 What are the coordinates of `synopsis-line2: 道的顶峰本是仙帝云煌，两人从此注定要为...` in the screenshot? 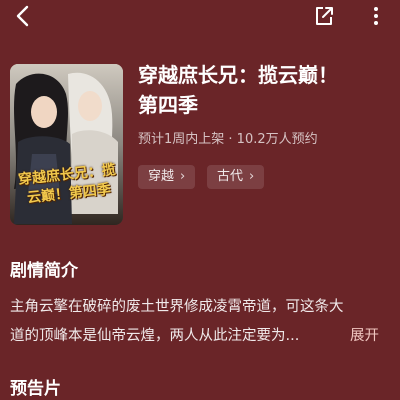 It's located at (155, 336).